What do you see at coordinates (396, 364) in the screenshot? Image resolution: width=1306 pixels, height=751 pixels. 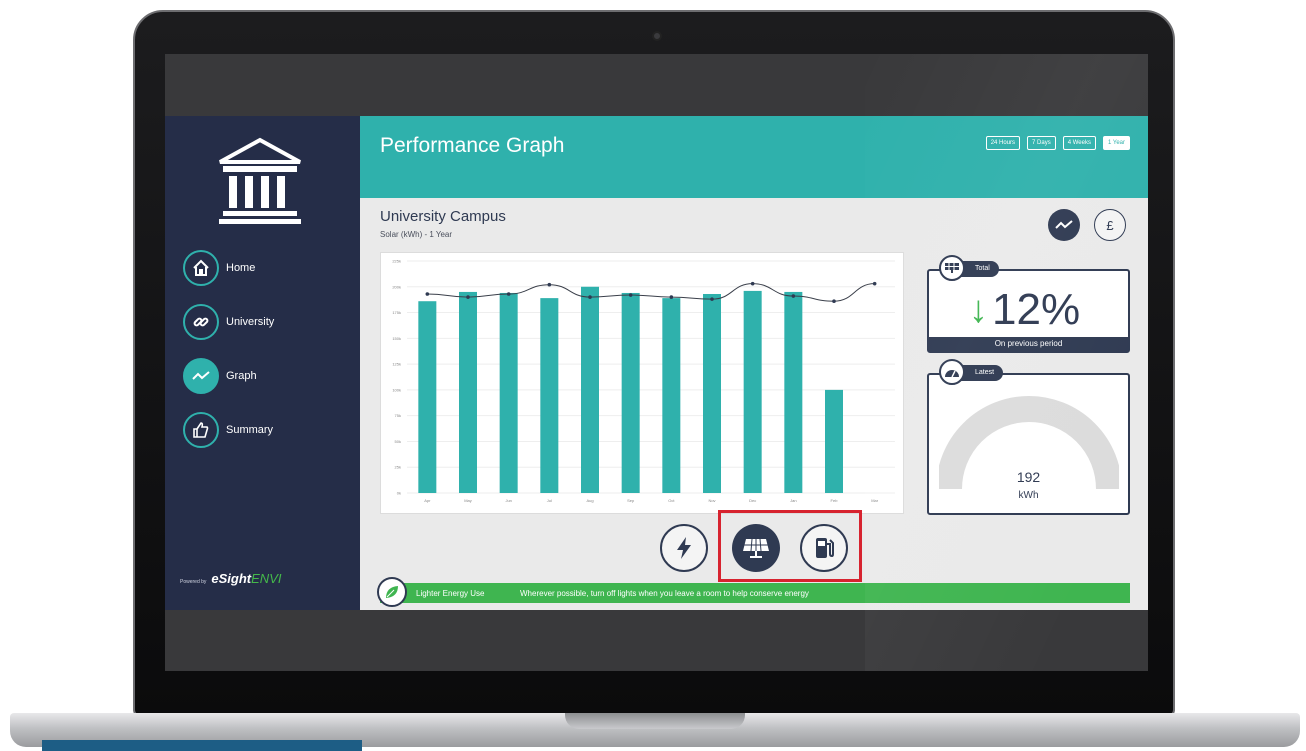 I see `y-tick-label: 125k` at bounding box center [396, 364].